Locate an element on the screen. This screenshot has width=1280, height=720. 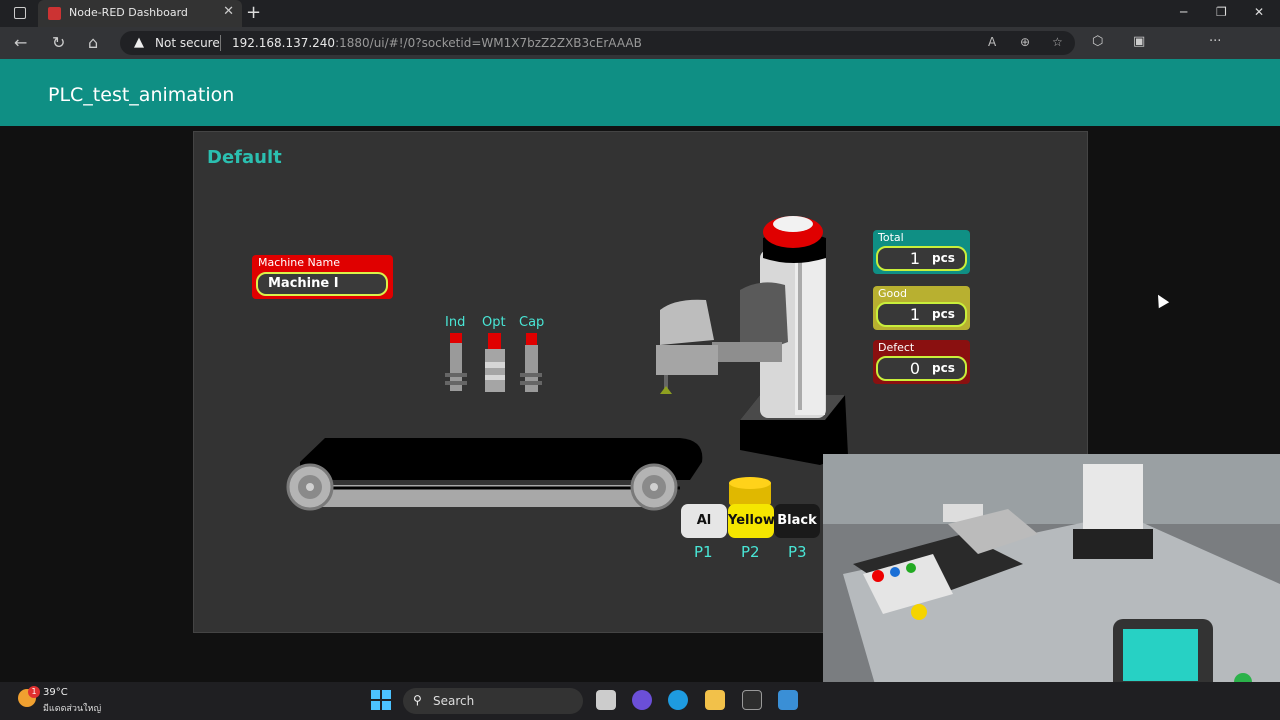
inductive-sensor-icon is located at coordinates (456, 362).